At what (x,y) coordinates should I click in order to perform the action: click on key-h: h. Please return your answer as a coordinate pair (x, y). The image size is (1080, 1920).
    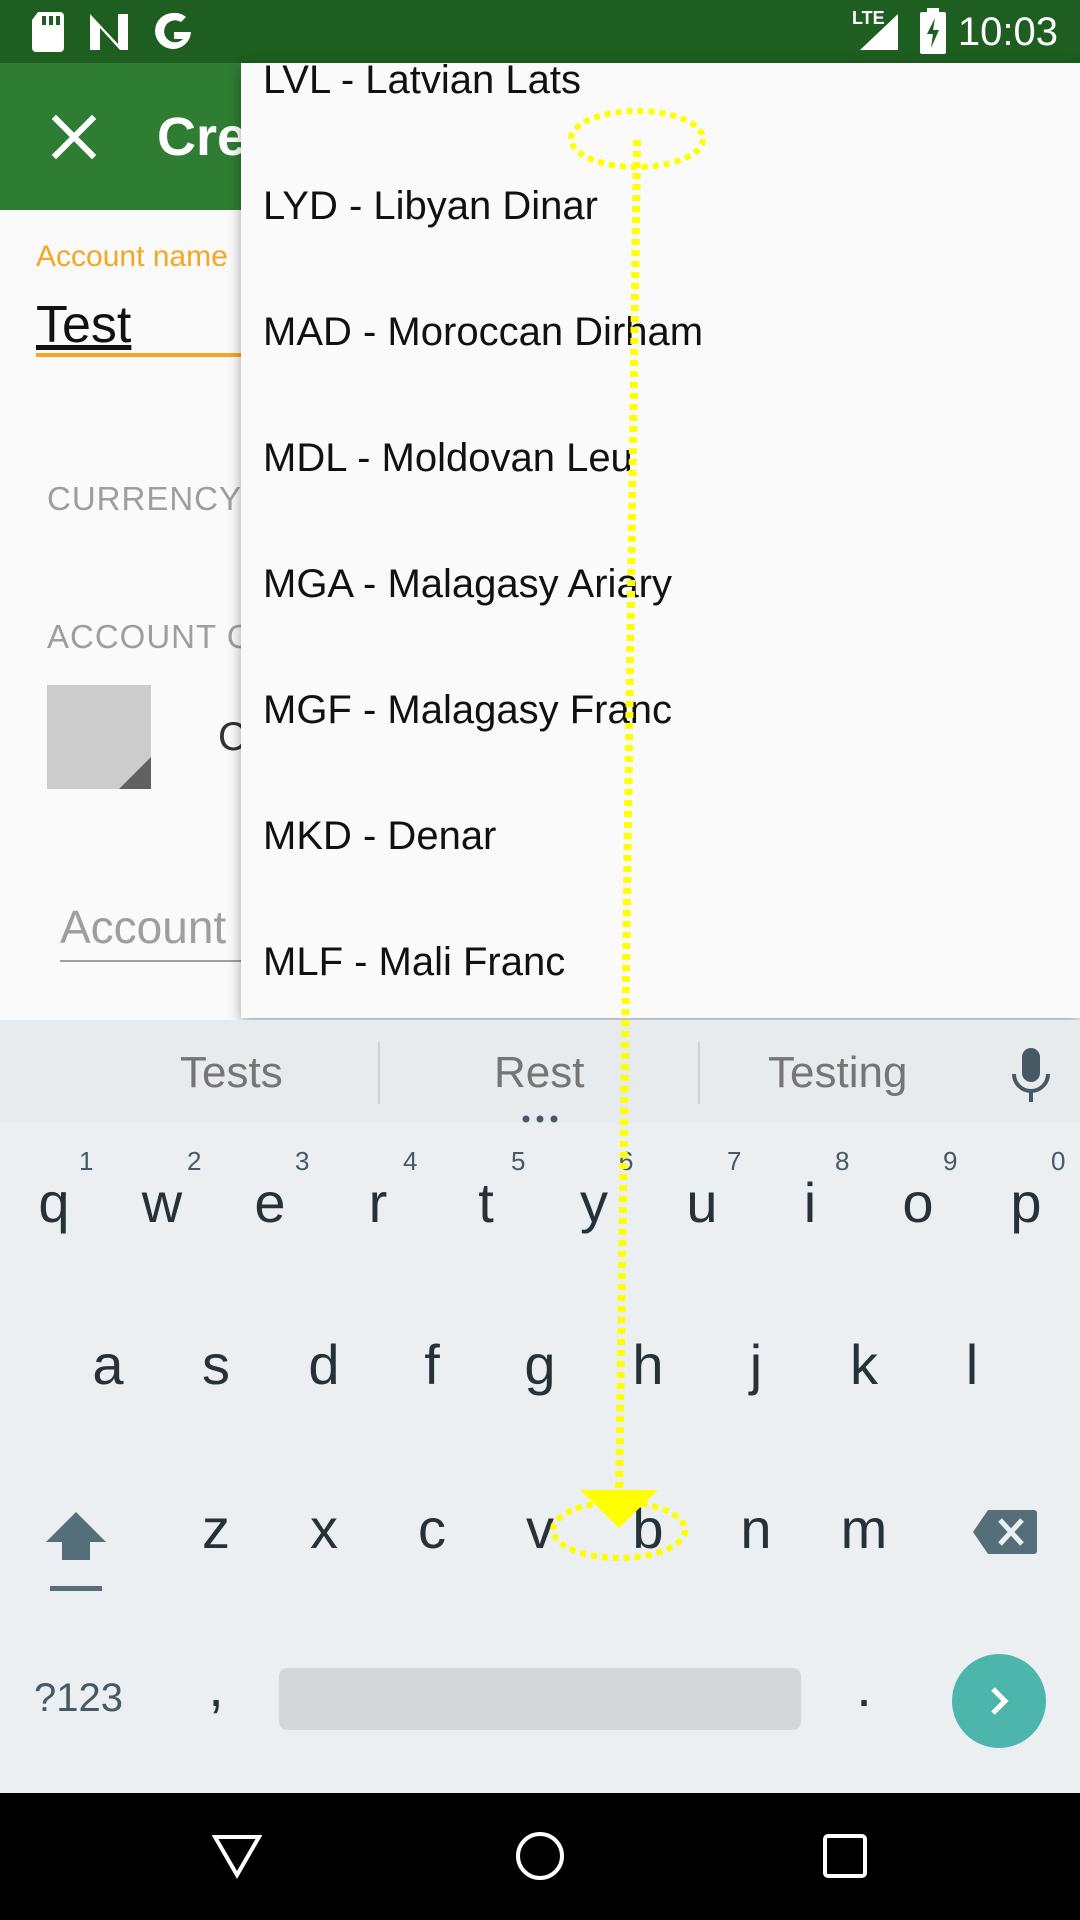
    Looking at the image, I should click on (648, 1364).